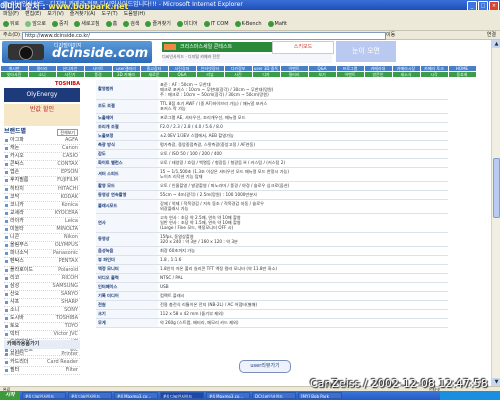 The width and height of the screenshot is (500, 400). What do you see at coordinates (42, 214) in the screenshot?
I see `brand-item: 교세라 KYOCERA` at bounding box center [42, 214].